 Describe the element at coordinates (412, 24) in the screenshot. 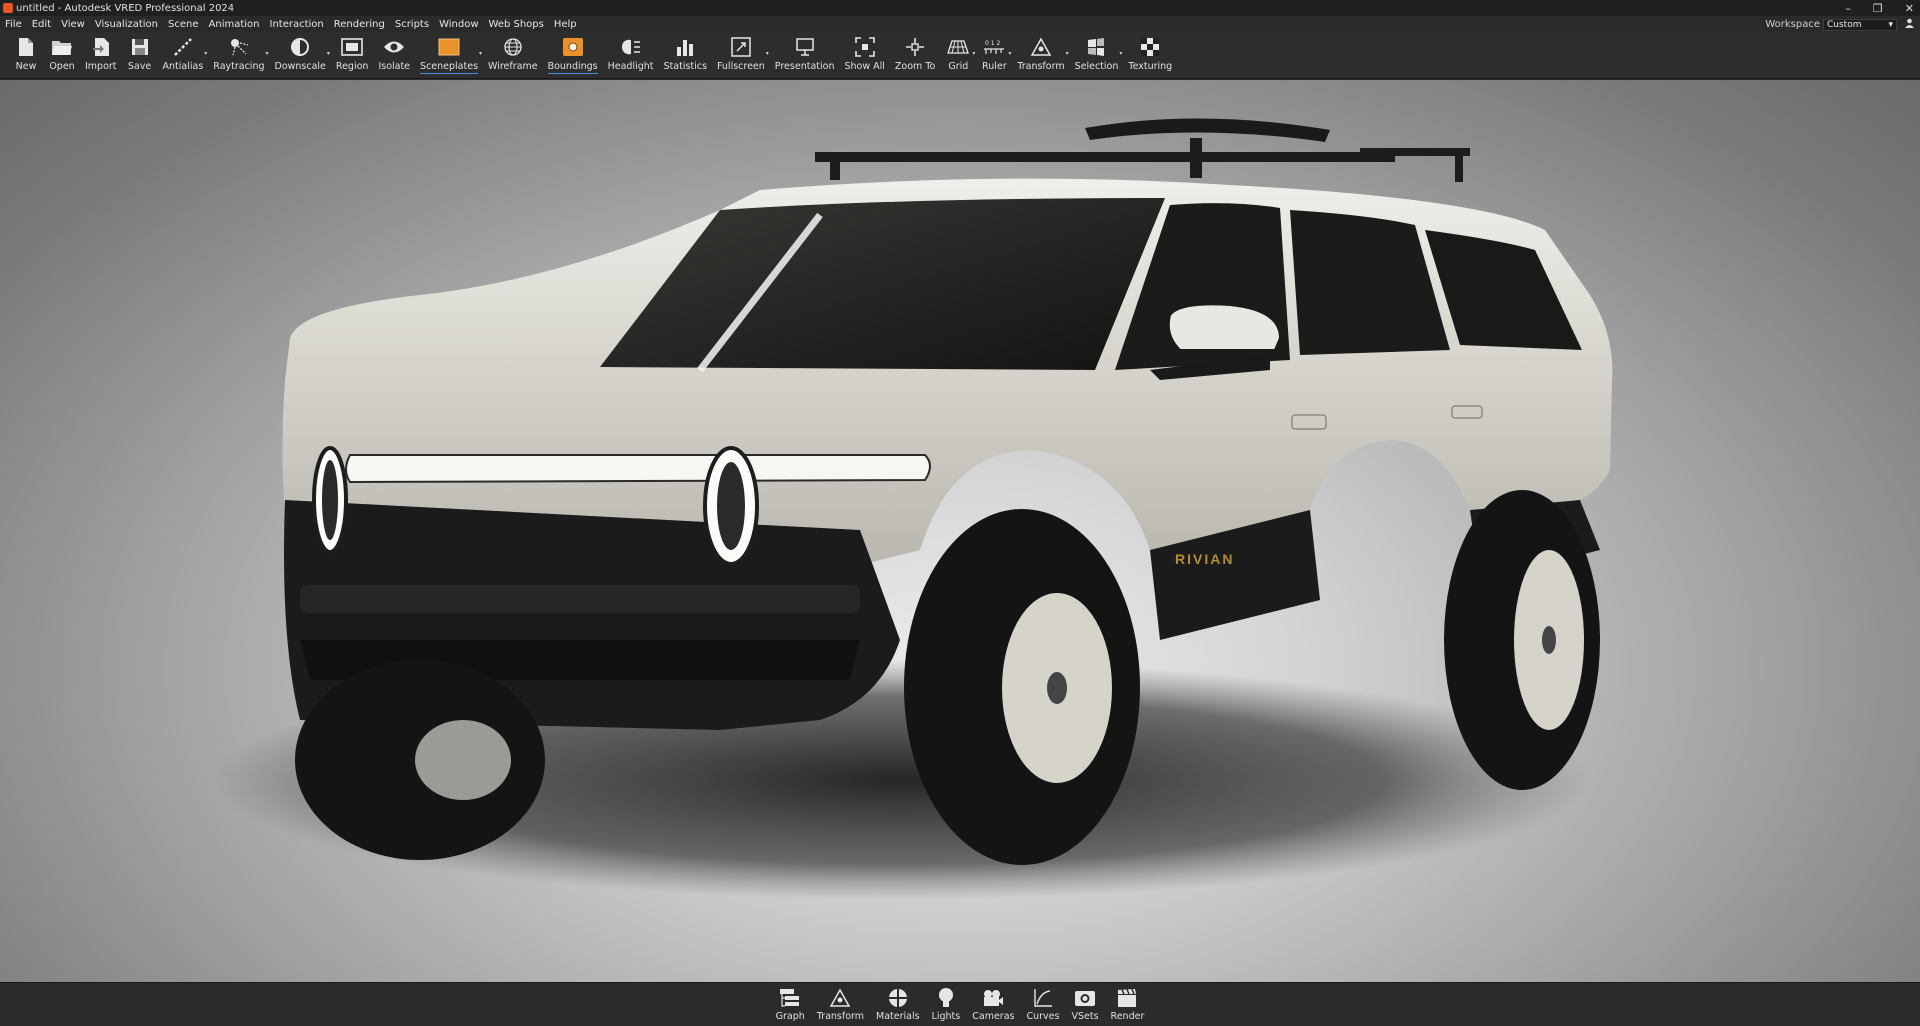

I see `menu-scripts: Scripts` at that location.